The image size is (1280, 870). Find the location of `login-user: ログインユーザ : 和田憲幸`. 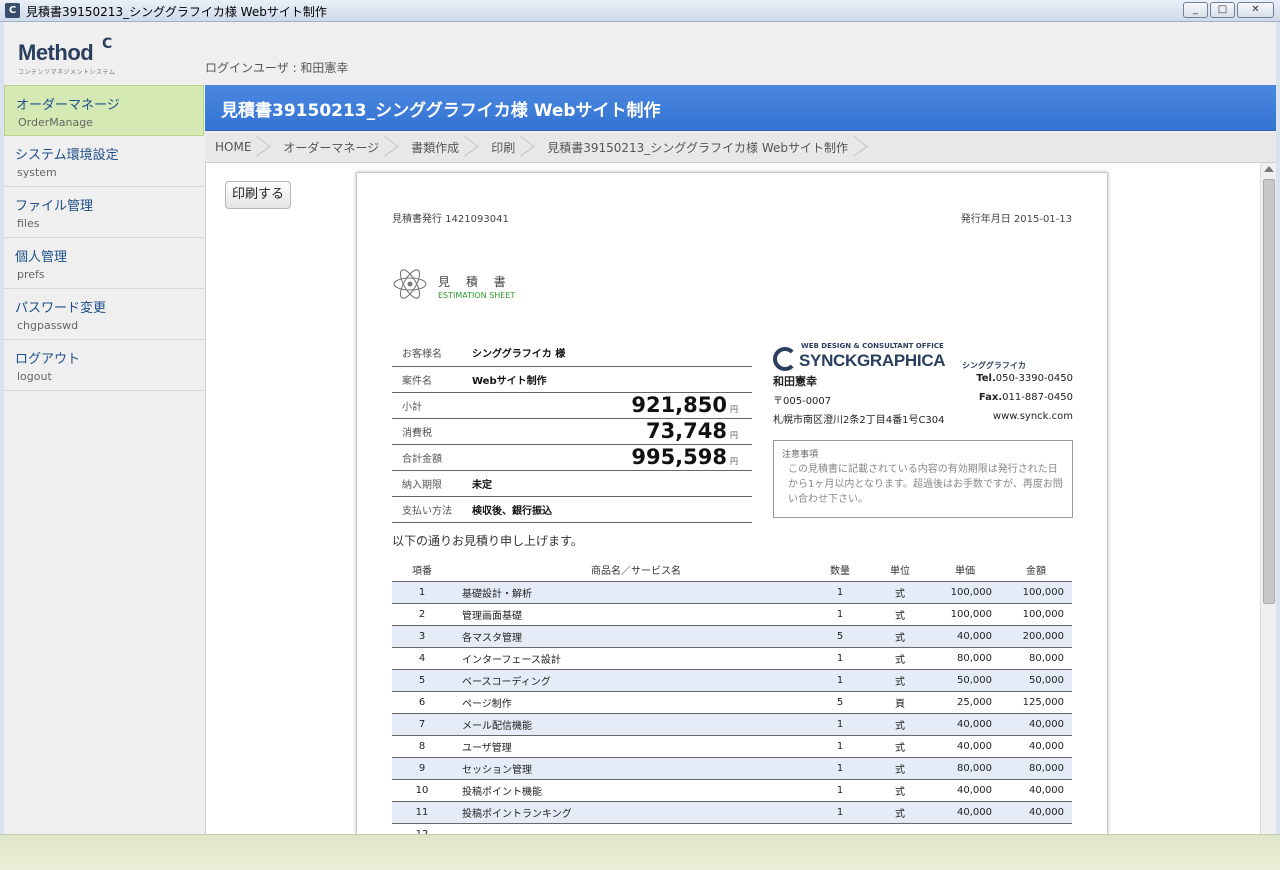

login-user: ログインユーザ : 和田憲幸 is located at coordinates (277, 68).